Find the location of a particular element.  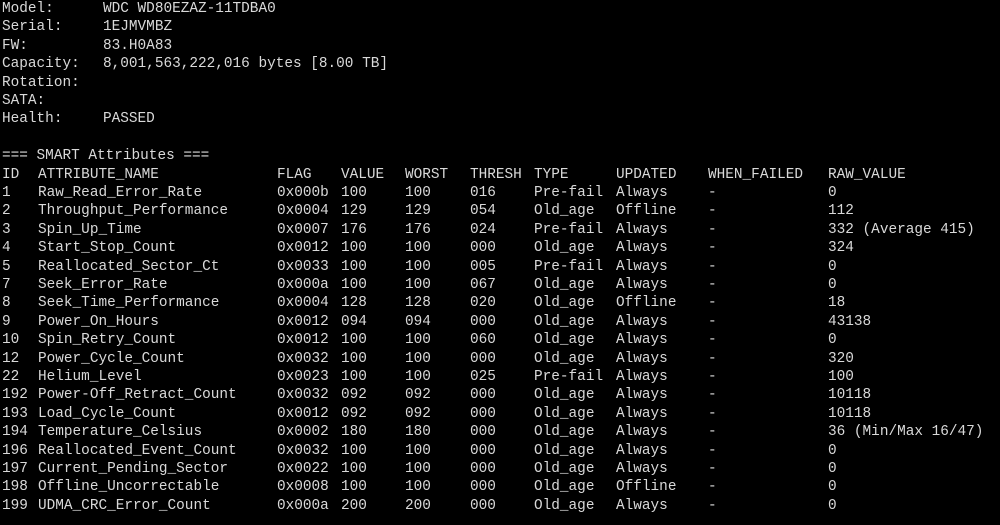

cell-raw-value: 100 is located at coordinates (841, 377).